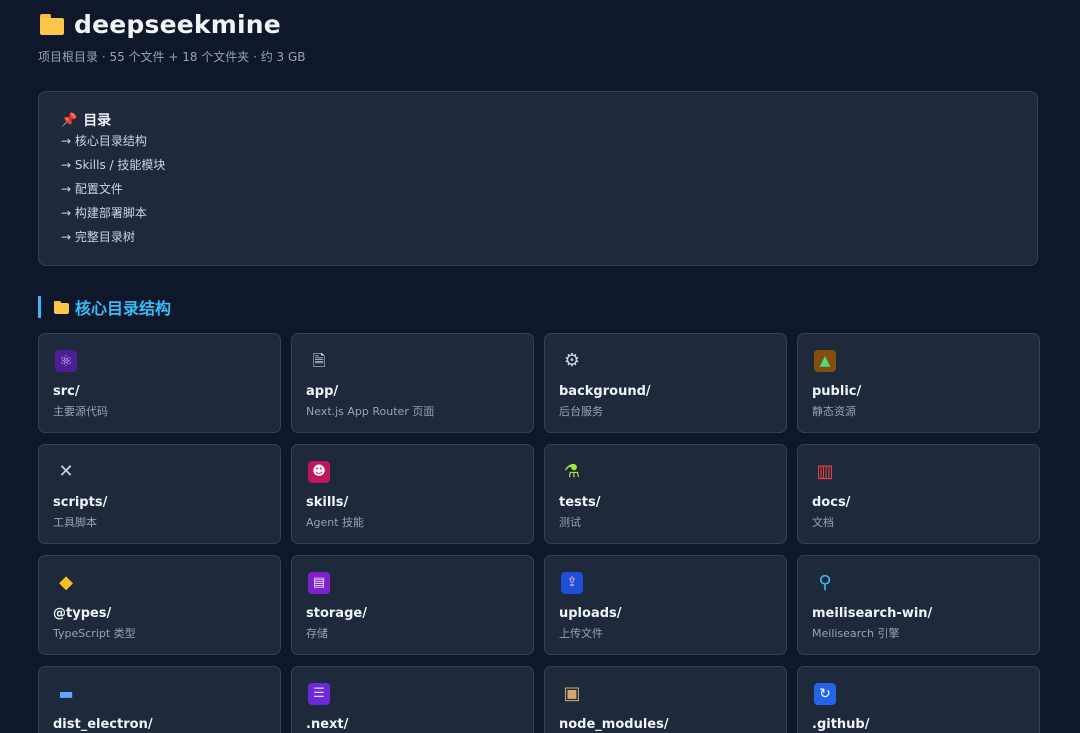 This screenshot has width=1080, height=733. I want to click on directory-description: Agent 技能, so click(335, 522).